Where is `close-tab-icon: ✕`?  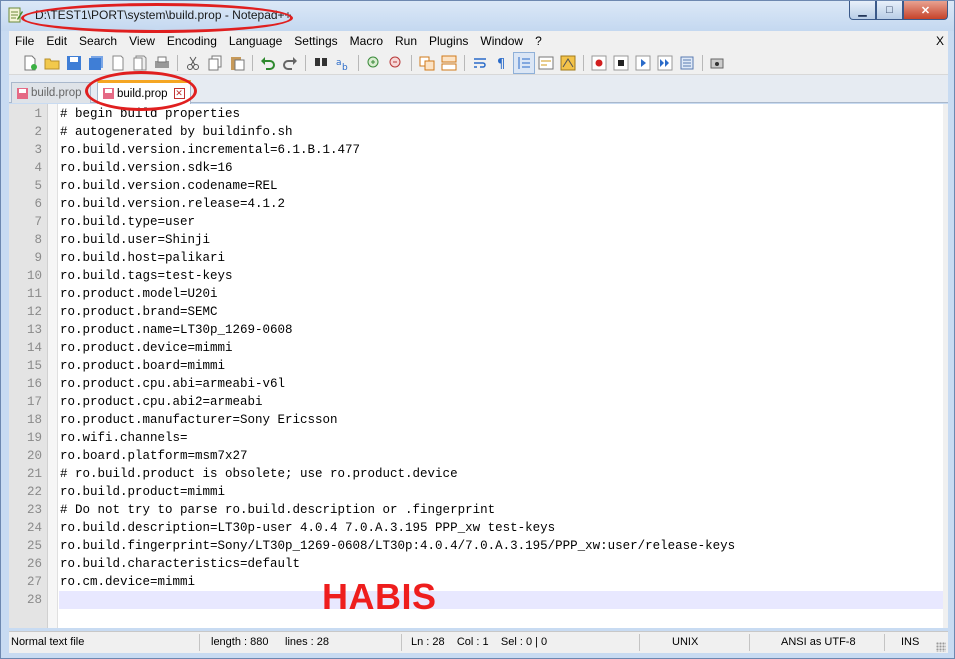
close-tab-icon: ✕ is located at coordinates (179, 93).